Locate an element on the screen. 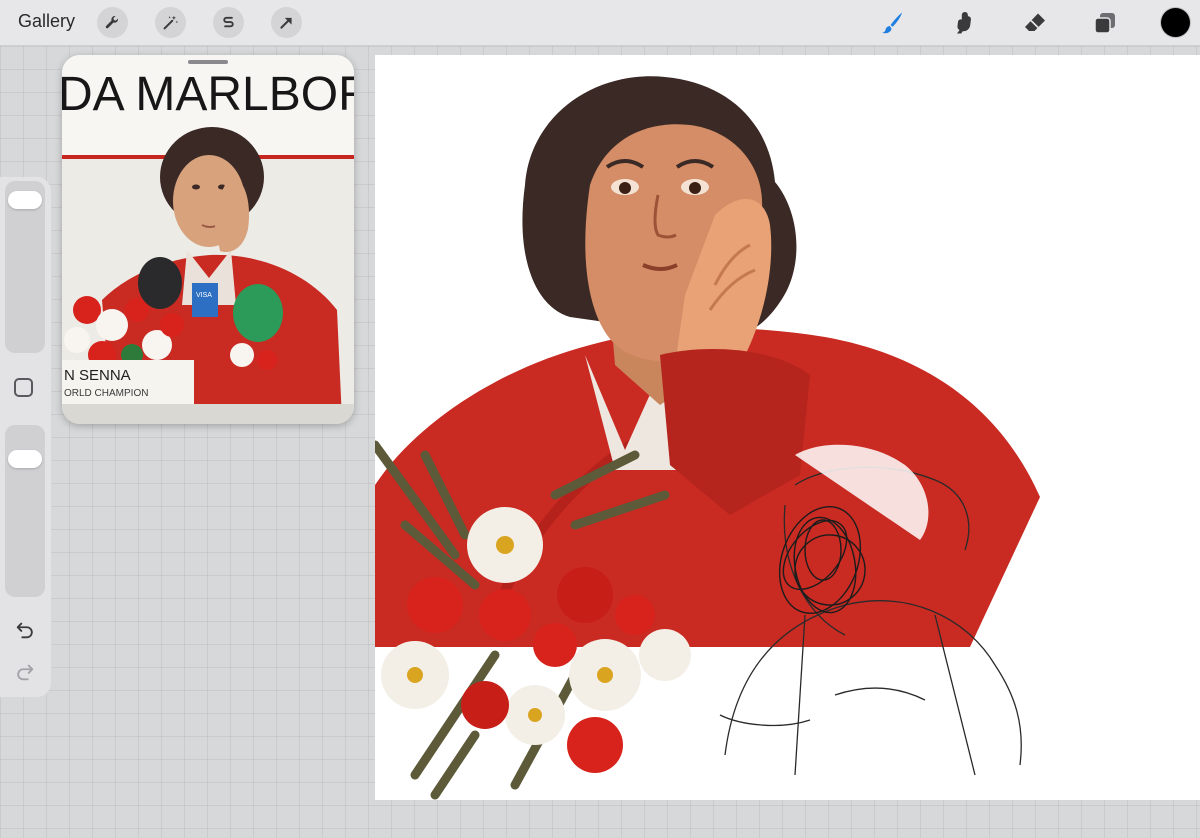 The image size is (1200, 838). reference-nameplate-name: N SENNA is located at coordinates (97, 375).